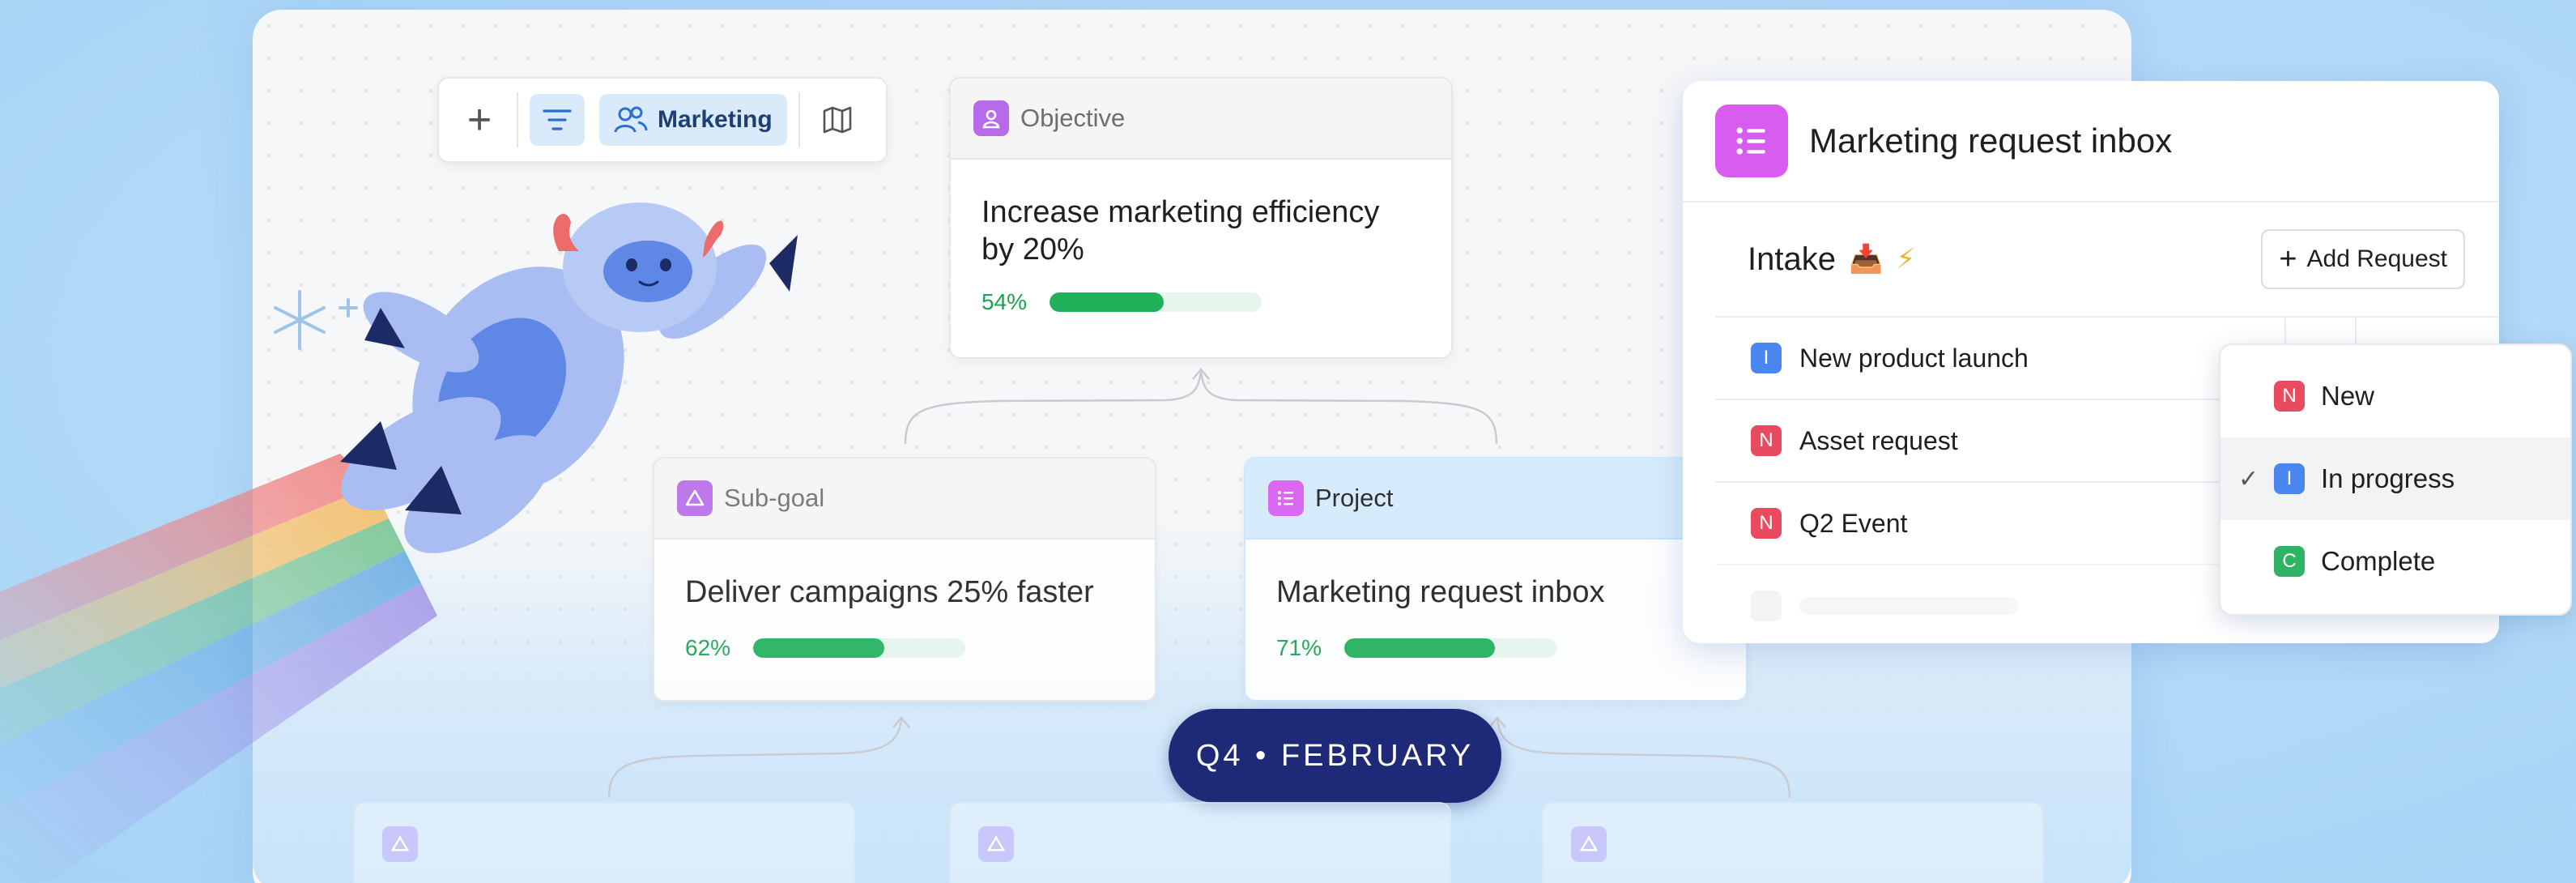 This screenshot has height=883, width=2576. I want to click on objective-card-header: Objective, so click(1201, 119).